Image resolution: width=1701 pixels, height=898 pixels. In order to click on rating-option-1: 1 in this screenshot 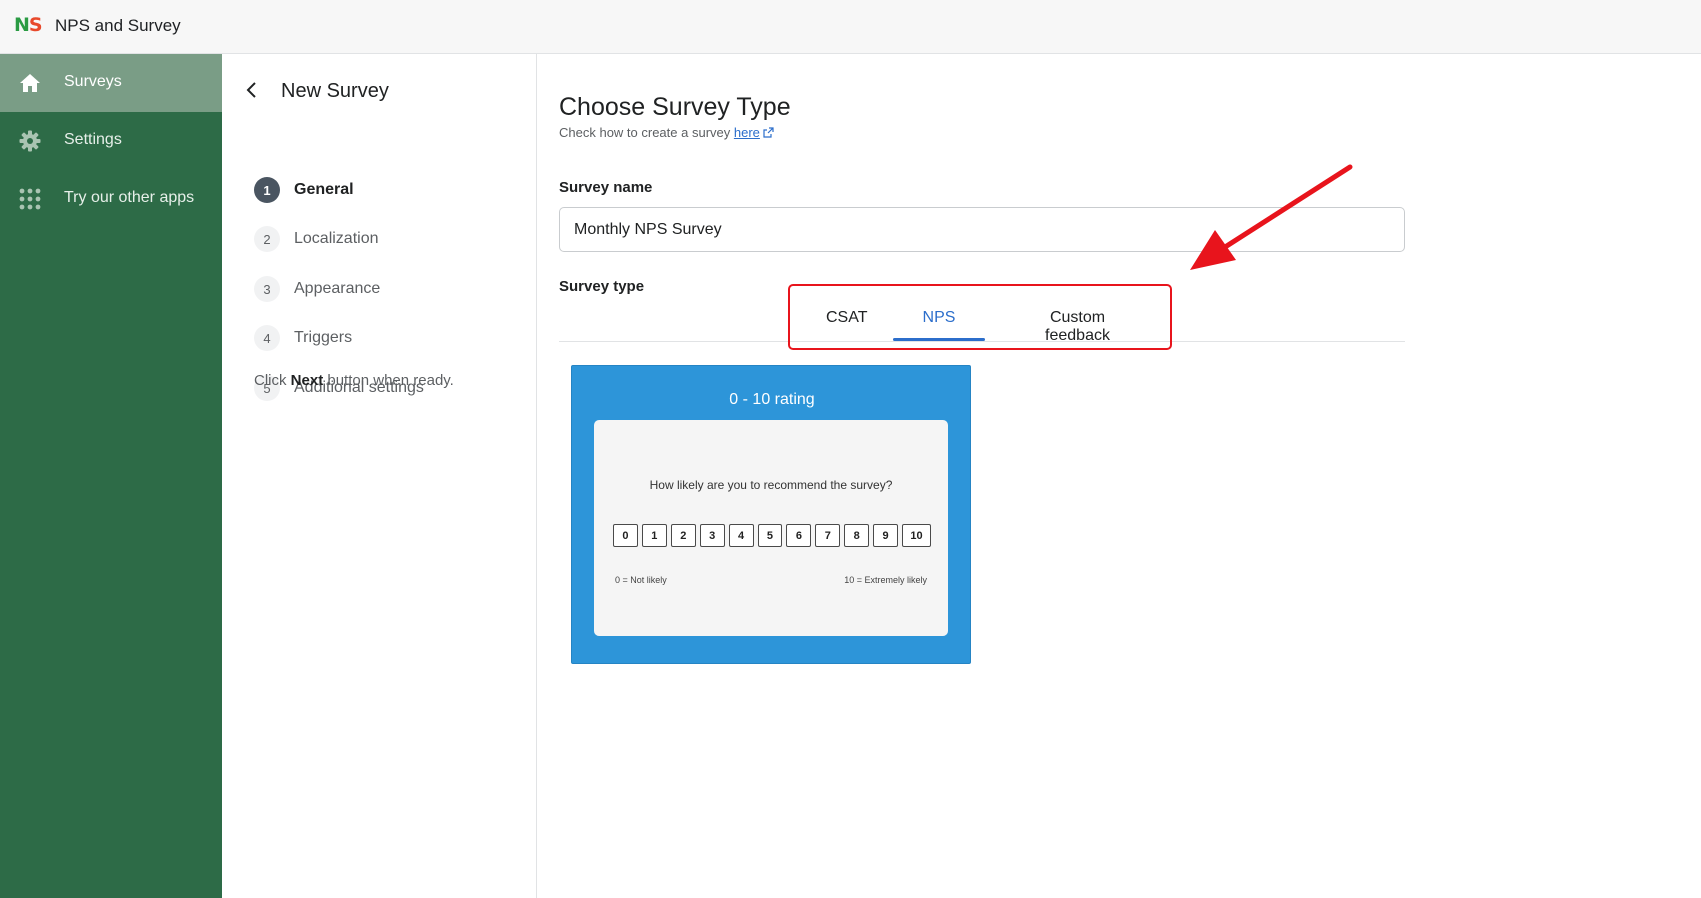, I will do `click(654, 535)`.